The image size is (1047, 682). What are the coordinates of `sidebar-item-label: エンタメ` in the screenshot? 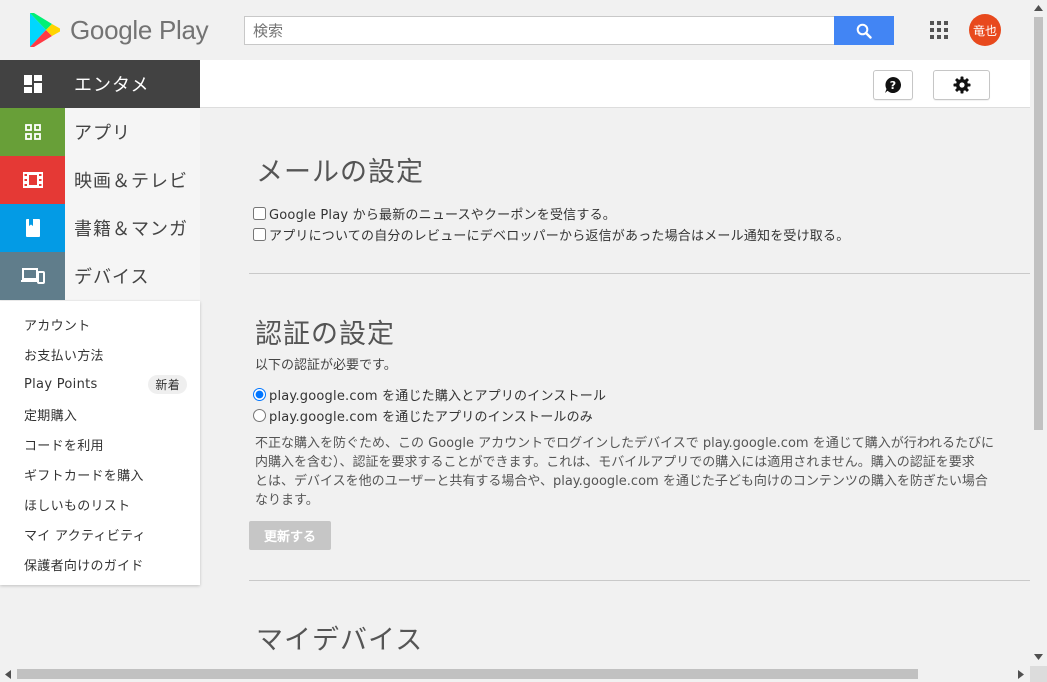 It's located at (112, 85).